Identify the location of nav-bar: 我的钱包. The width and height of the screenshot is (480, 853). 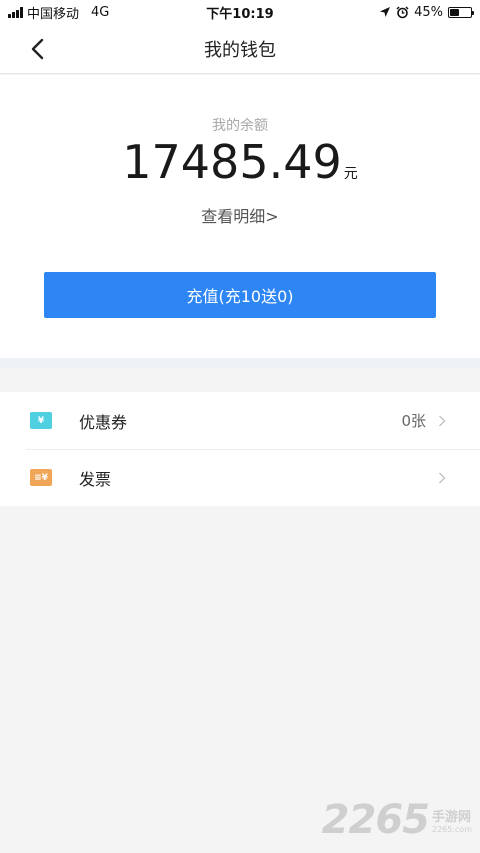
(240, 49).